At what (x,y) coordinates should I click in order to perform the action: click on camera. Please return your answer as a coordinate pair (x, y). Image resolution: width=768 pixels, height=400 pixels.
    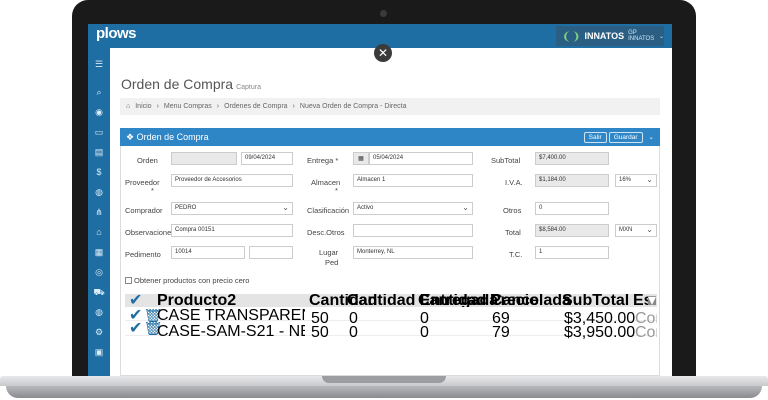
    Looking at the image, I should click on (383, 13).